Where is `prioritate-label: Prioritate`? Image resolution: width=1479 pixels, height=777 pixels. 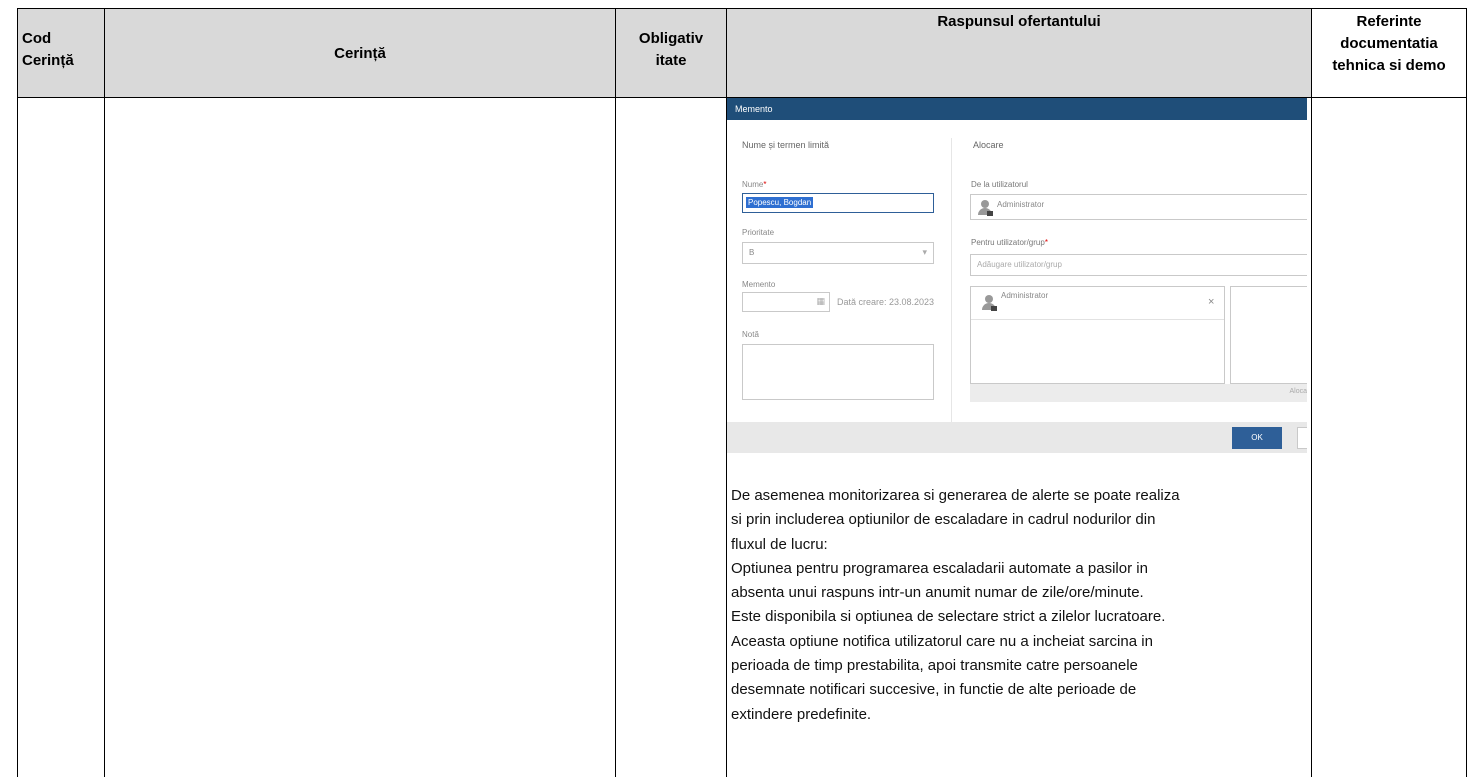 prioritate-label: Prioritate is located at coordinates (758, 232).